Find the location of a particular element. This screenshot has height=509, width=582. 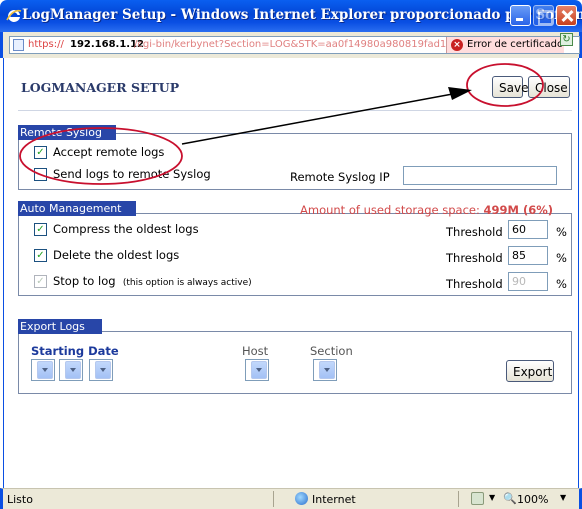

storage-usage: Amount of used storage space: 499M (6%) is located at coordinates (426, 210).